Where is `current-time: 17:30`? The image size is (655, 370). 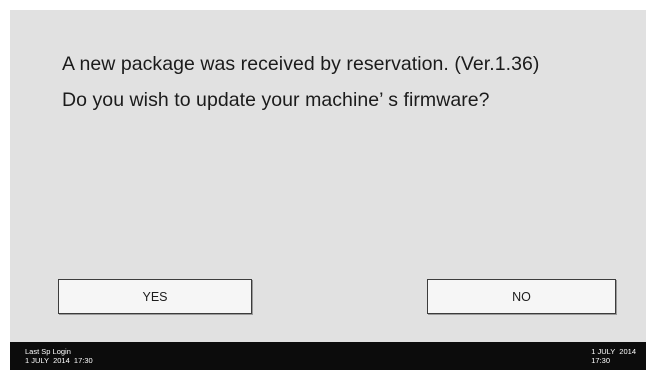 current-time: 17:30 is located at coordinates (601, 360).